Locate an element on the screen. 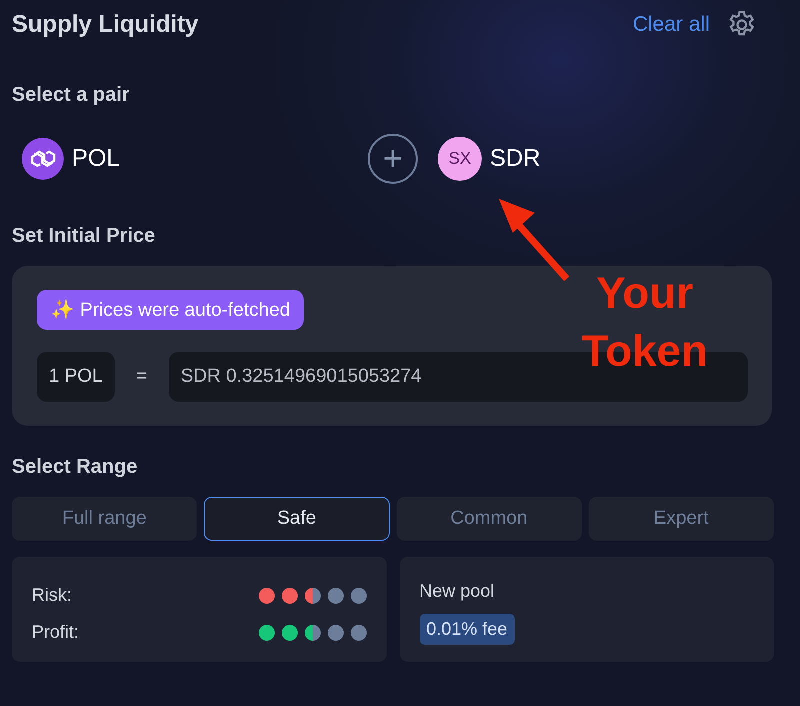 This screenshot has width=800, height=706. token-symbol: POL is located at coordinates (96, 159).